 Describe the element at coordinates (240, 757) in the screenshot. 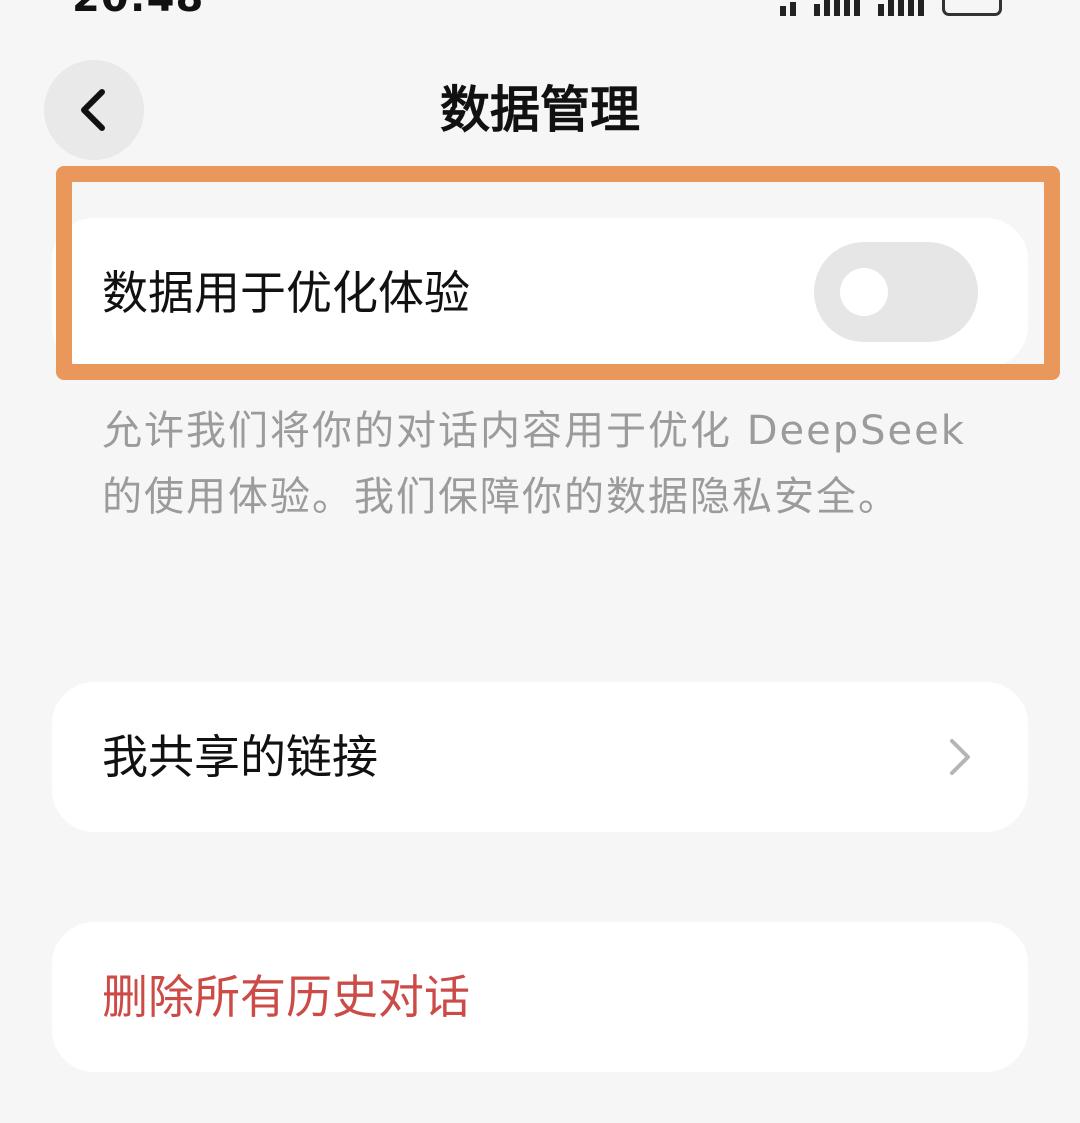

I see `shared-links-label: 我共享的链接` at that location.